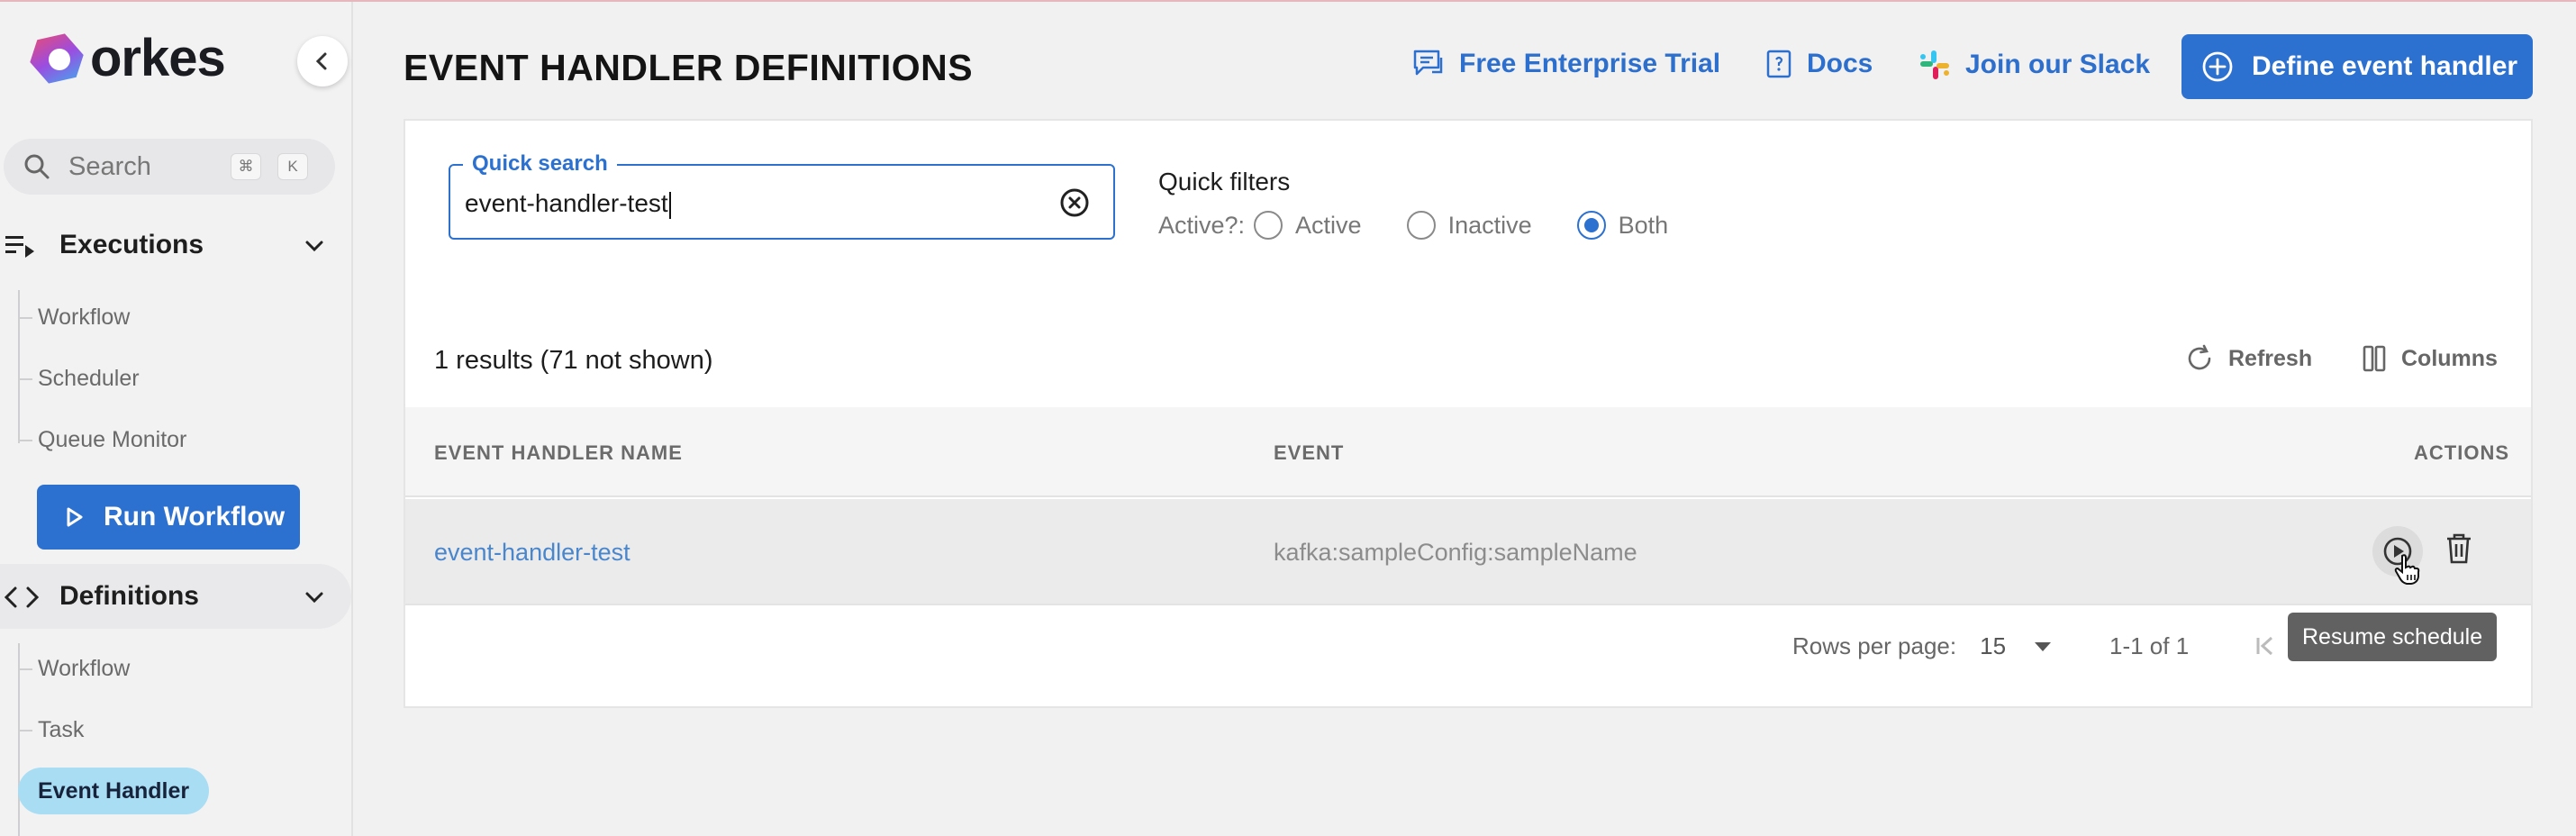 The height and width of the screenshot is (836, 2576). Describe the element at coordinates (37, 166) in the screenshot. I see `search-icon` at that location.